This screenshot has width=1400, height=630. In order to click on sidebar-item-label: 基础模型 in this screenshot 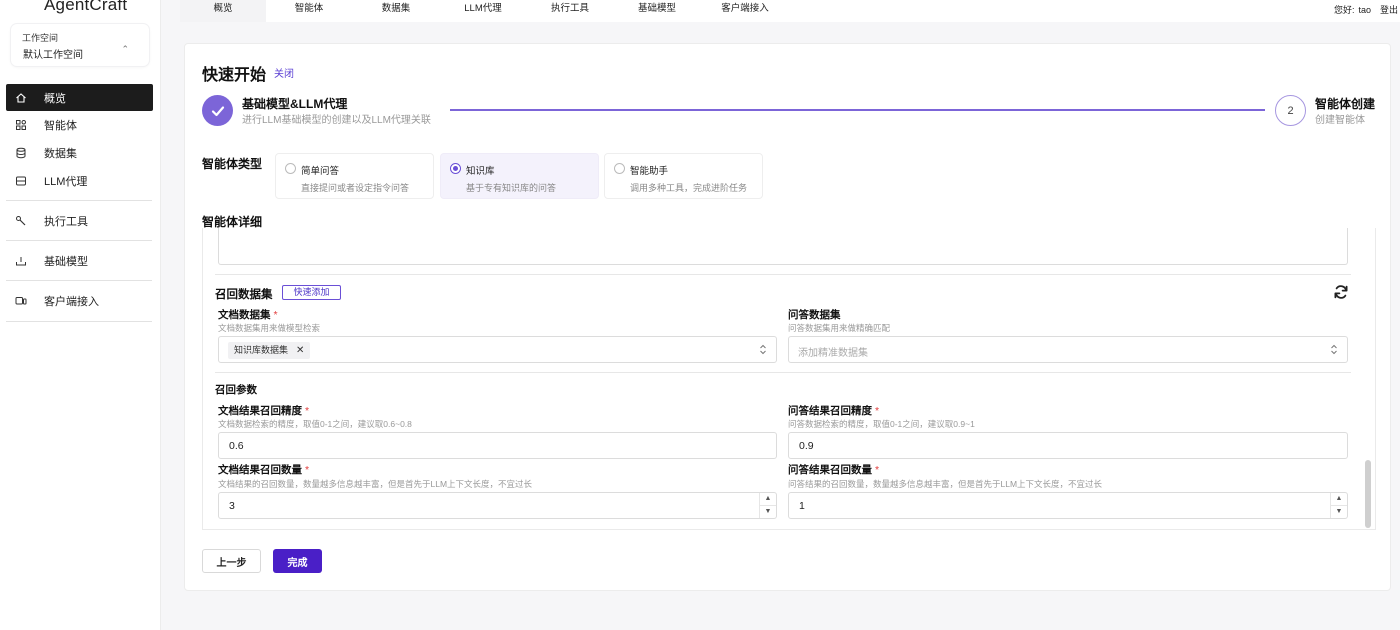, I will do `click(66, 261)`.